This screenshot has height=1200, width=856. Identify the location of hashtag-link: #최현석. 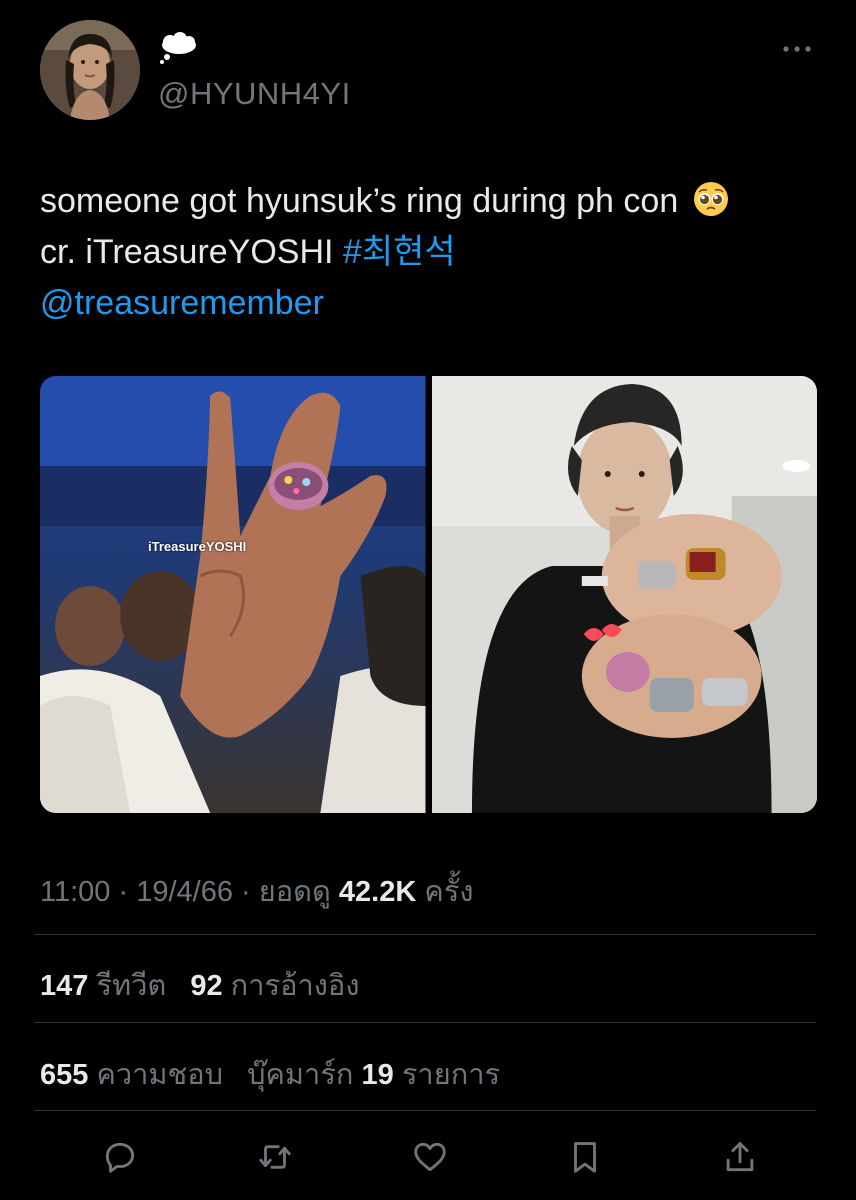
(399, 252).